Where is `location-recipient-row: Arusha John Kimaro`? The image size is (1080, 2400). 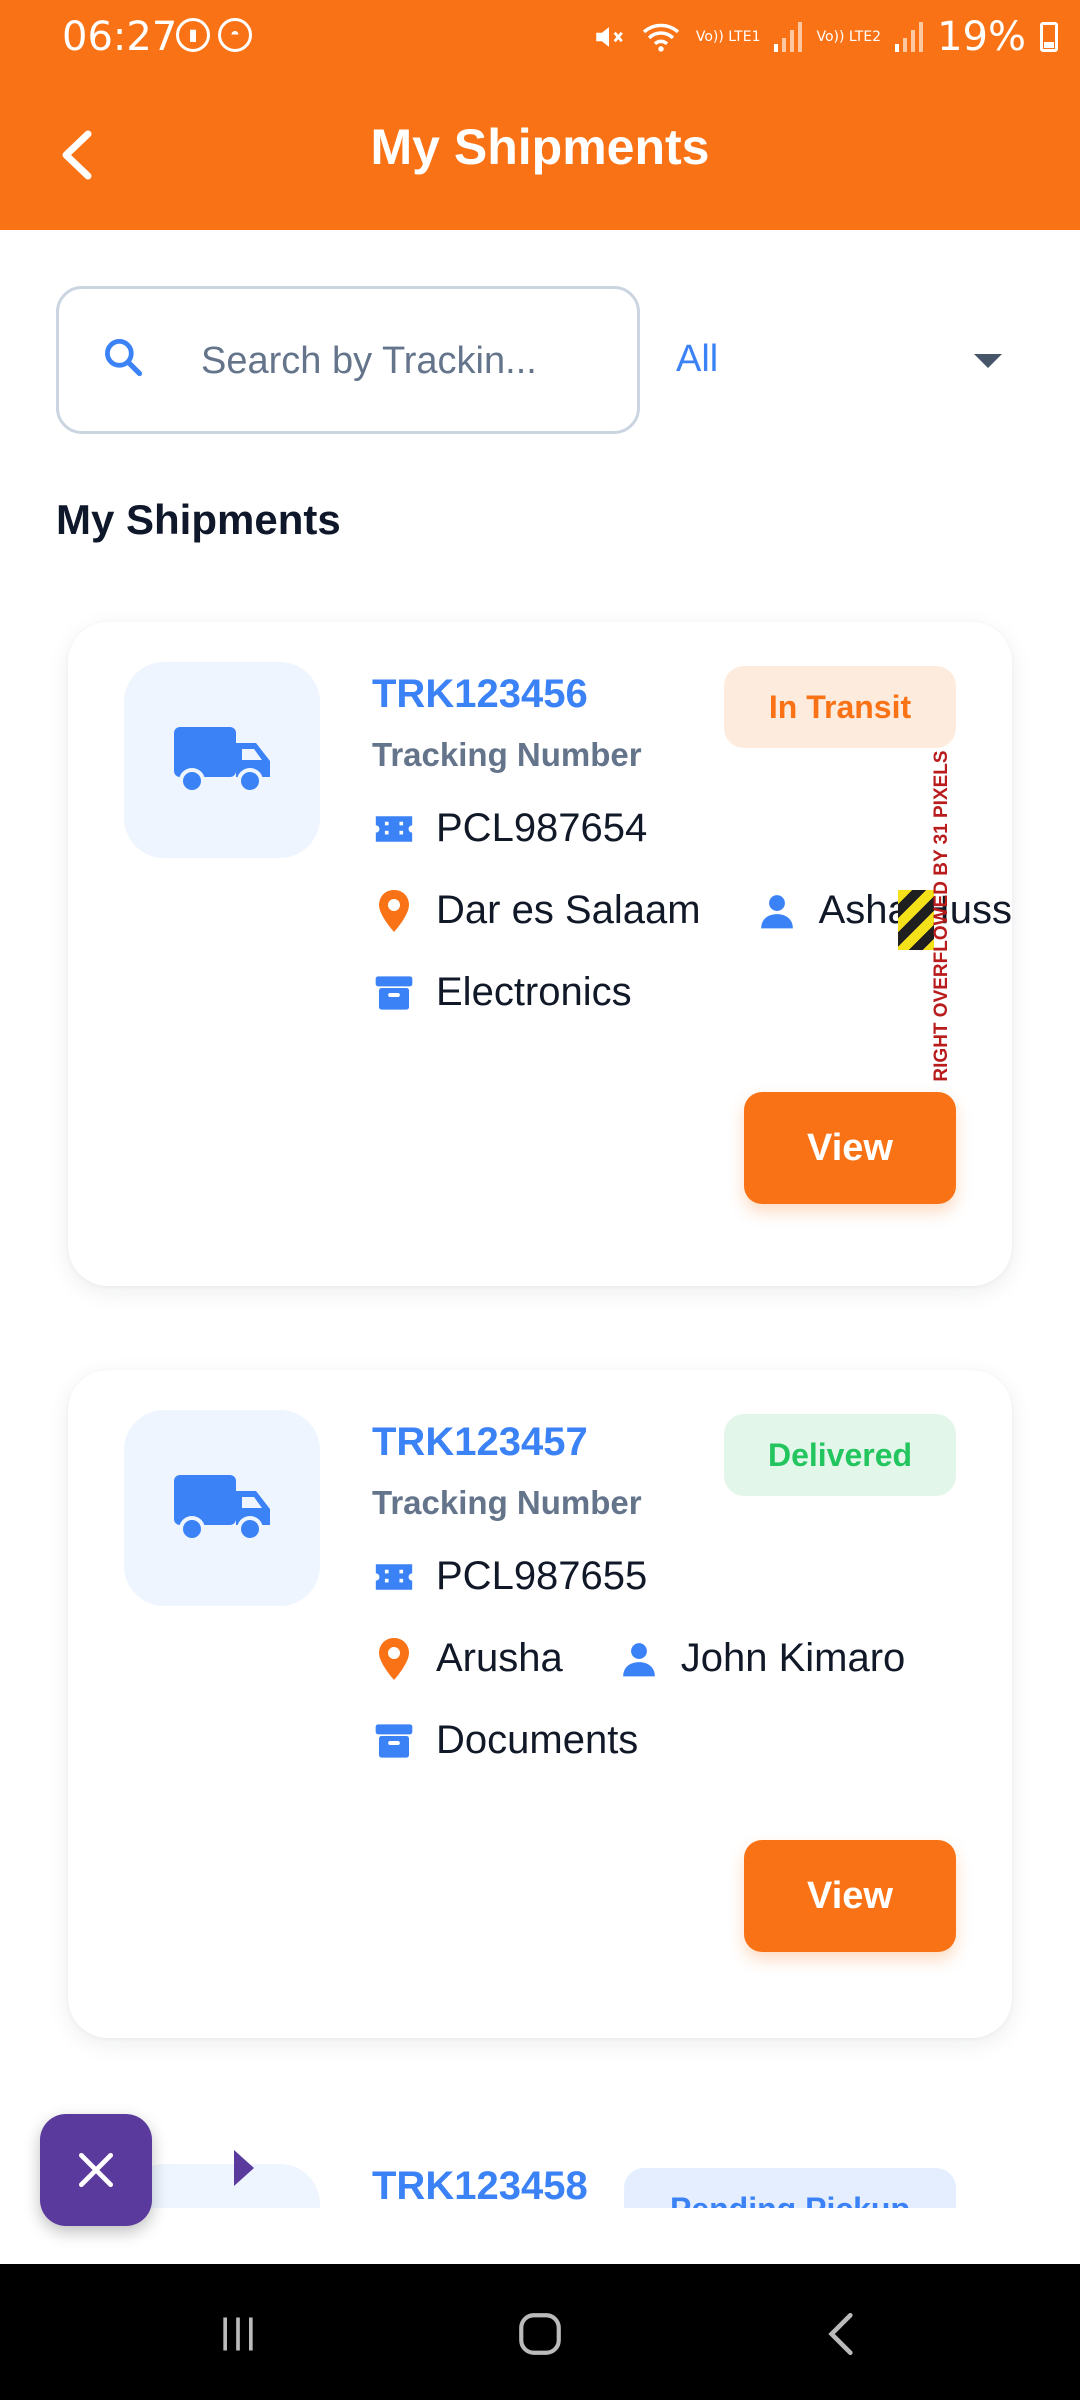
location-recipient-row: Arusha John Kimaro is located at coordinates (638, 1658).